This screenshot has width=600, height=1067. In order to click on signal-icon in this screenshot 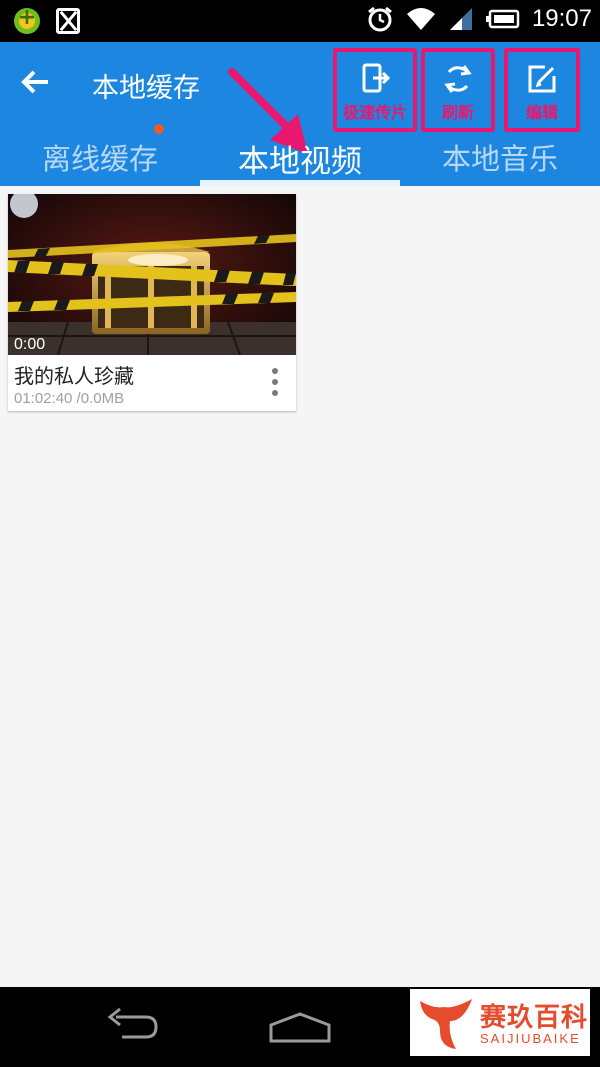, I will do `click(460, 19)`.